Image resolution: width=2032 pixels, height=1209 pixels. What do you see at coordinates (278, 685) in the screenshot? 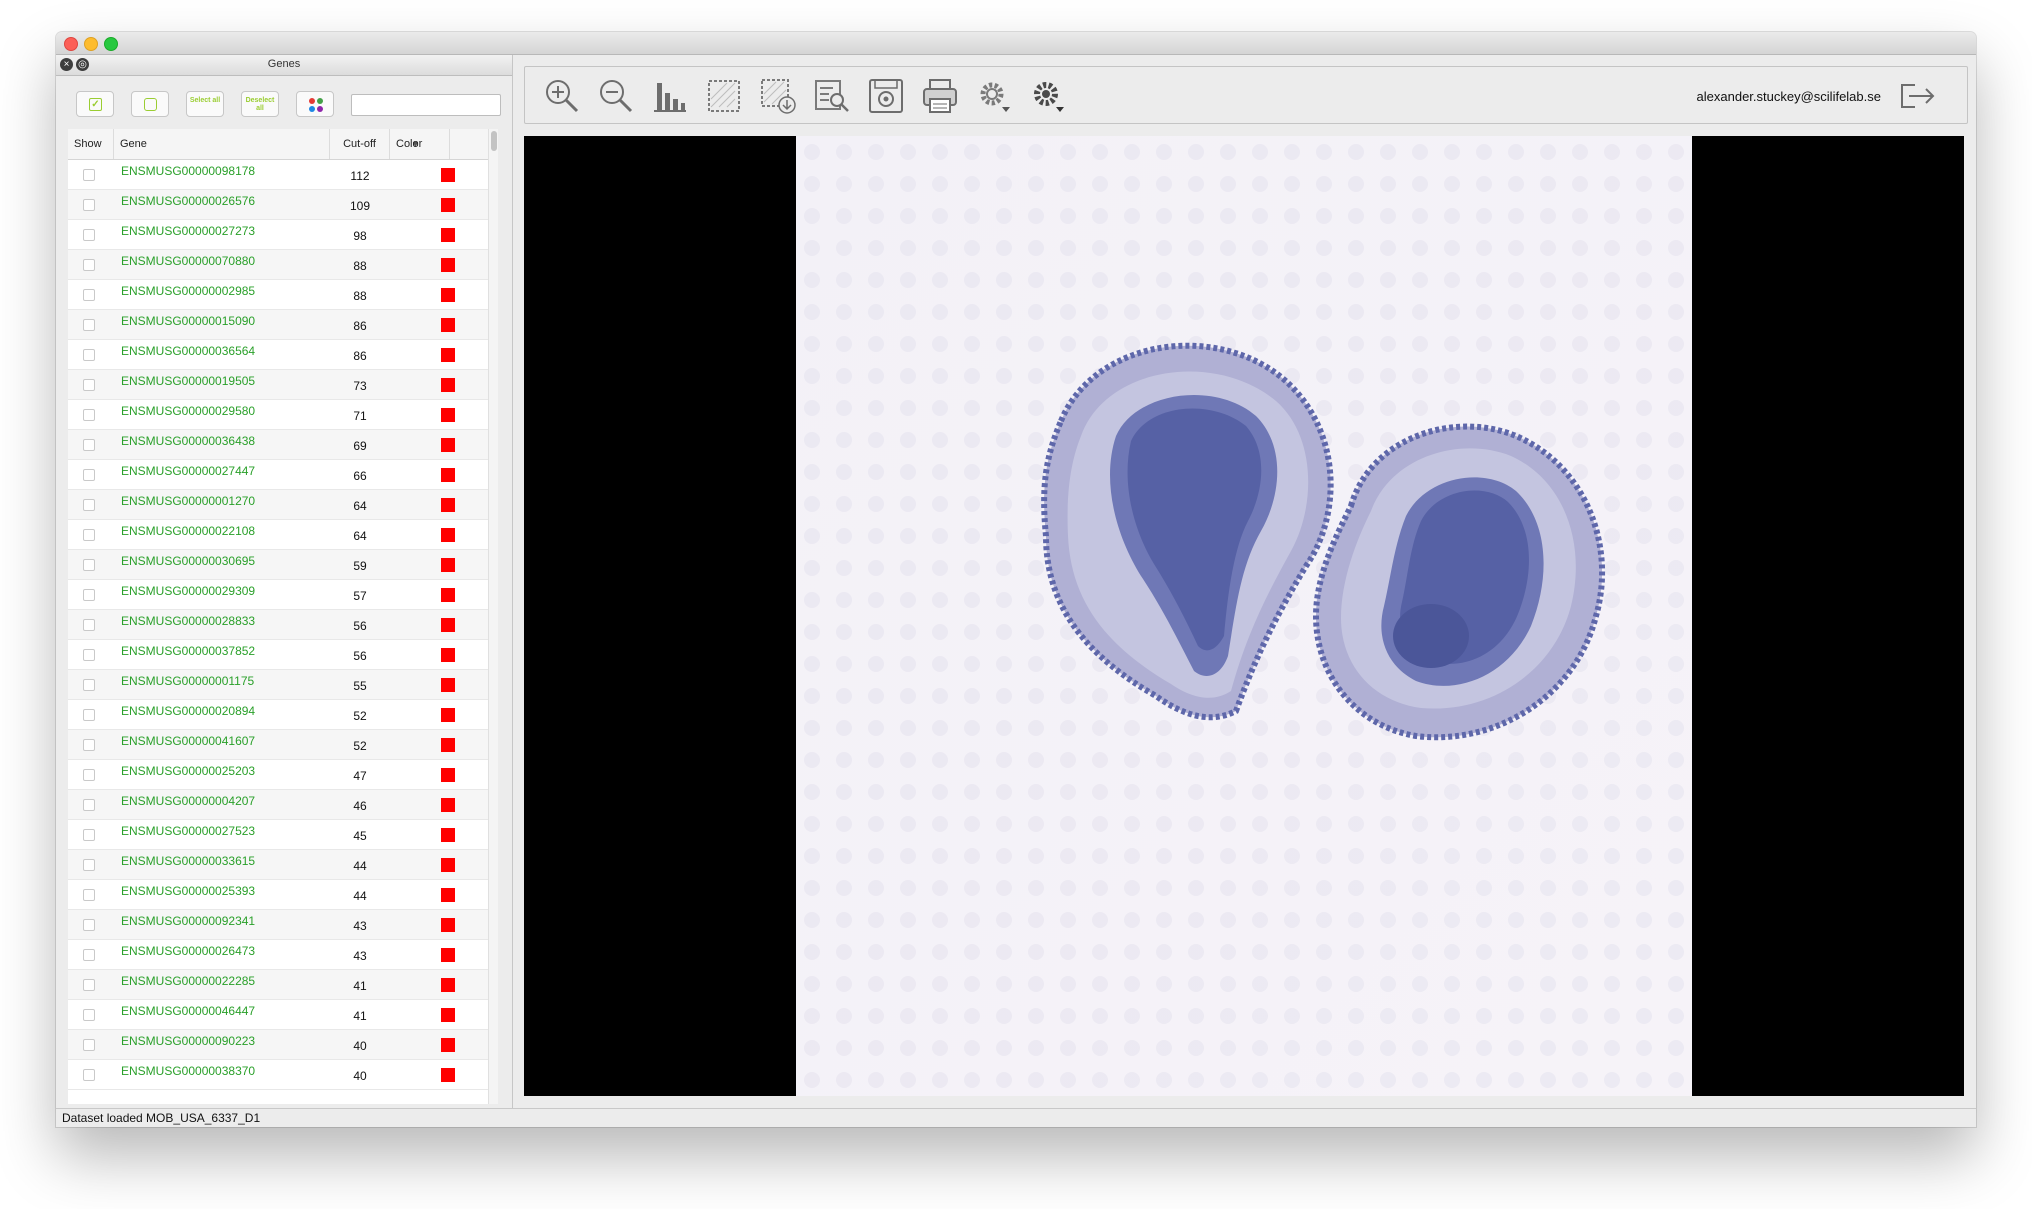
I see `table-row: ENSMUSG00000001175 55` at bounding box center [278, 685].